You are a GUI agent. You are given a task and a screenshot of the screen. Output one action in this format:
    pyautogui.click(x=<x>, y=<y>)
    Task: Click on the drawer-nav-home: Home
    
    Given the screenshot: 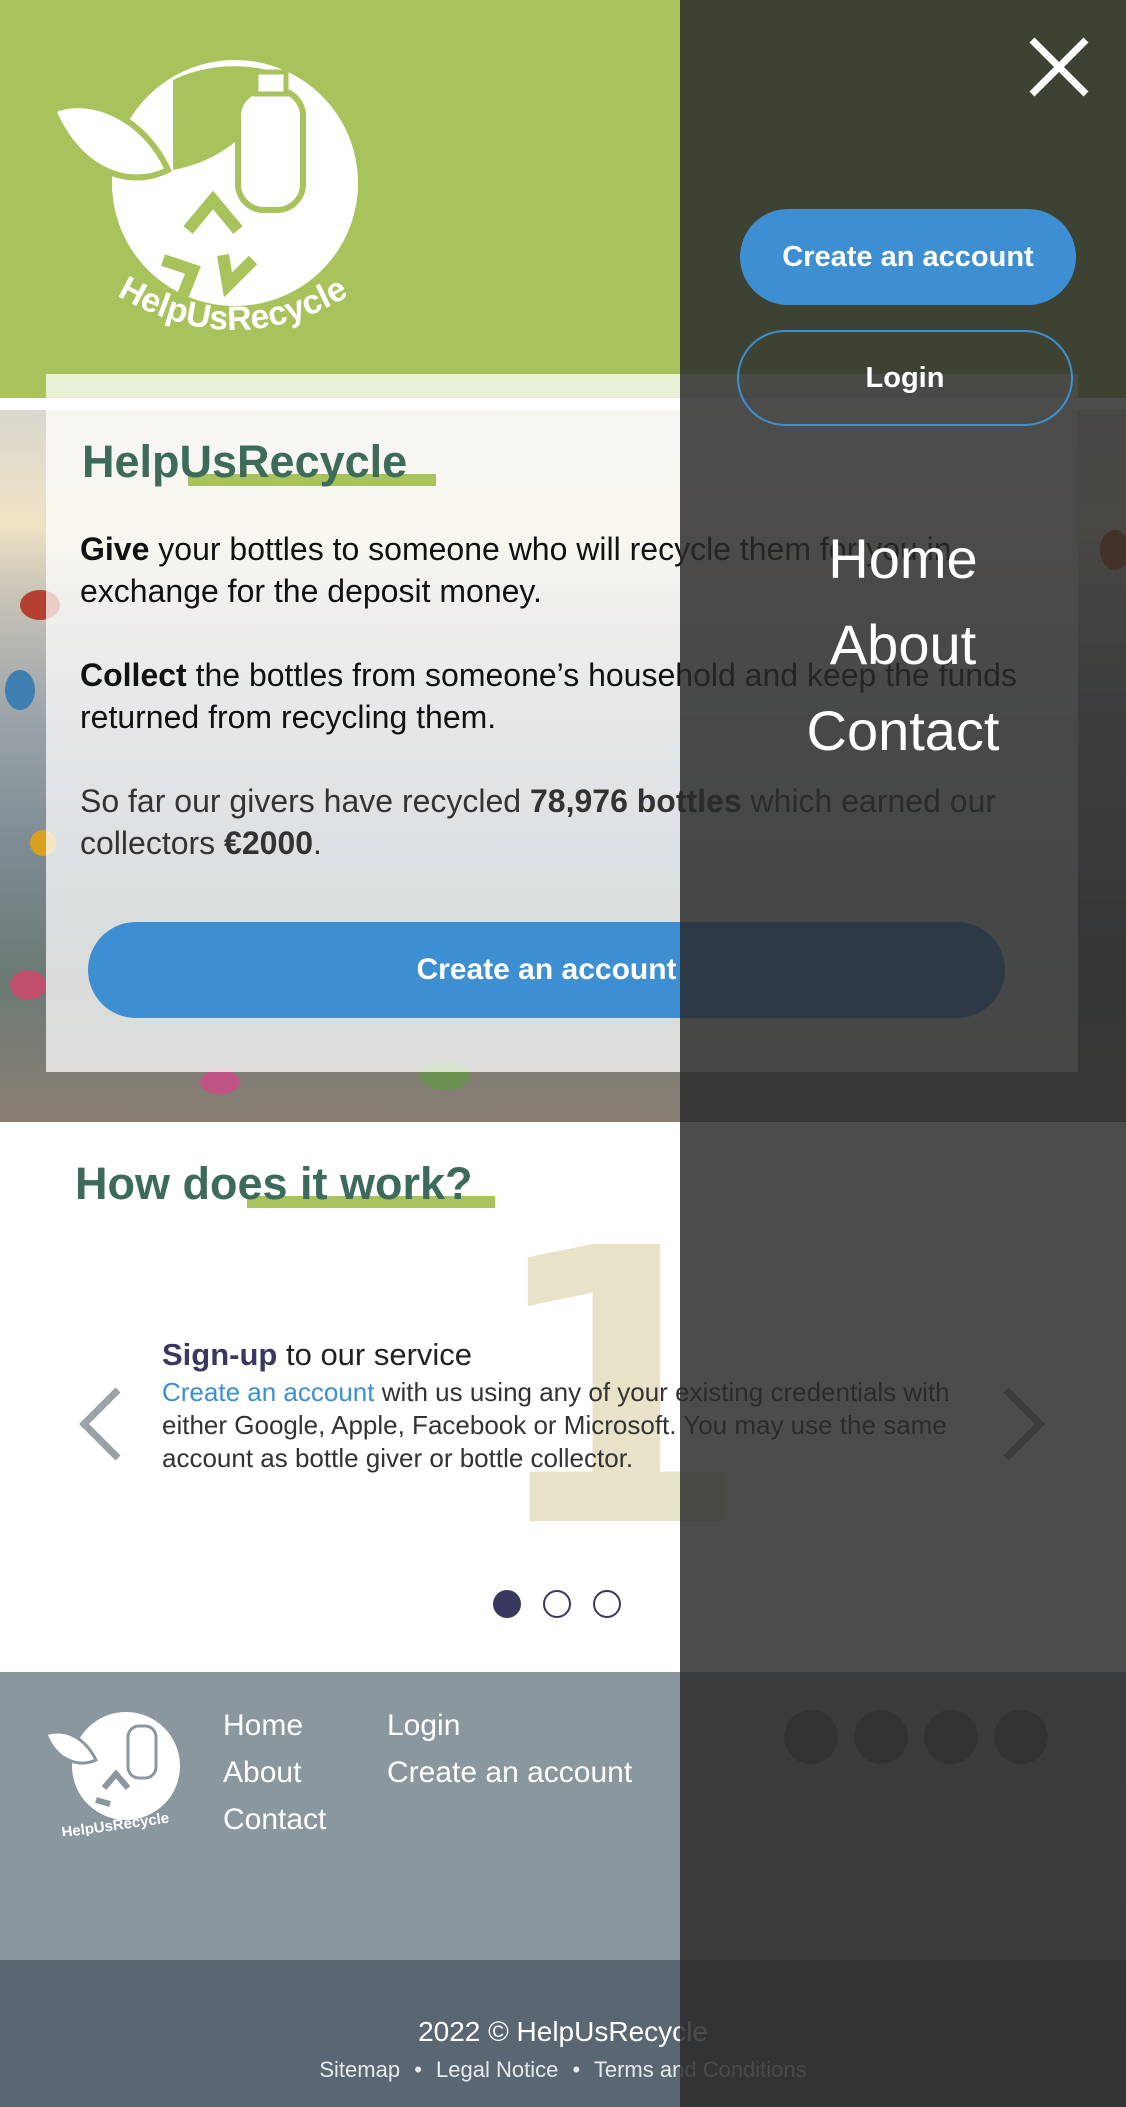 What is the action you would take?
    pyautogui.click(x=903, y=558)
    